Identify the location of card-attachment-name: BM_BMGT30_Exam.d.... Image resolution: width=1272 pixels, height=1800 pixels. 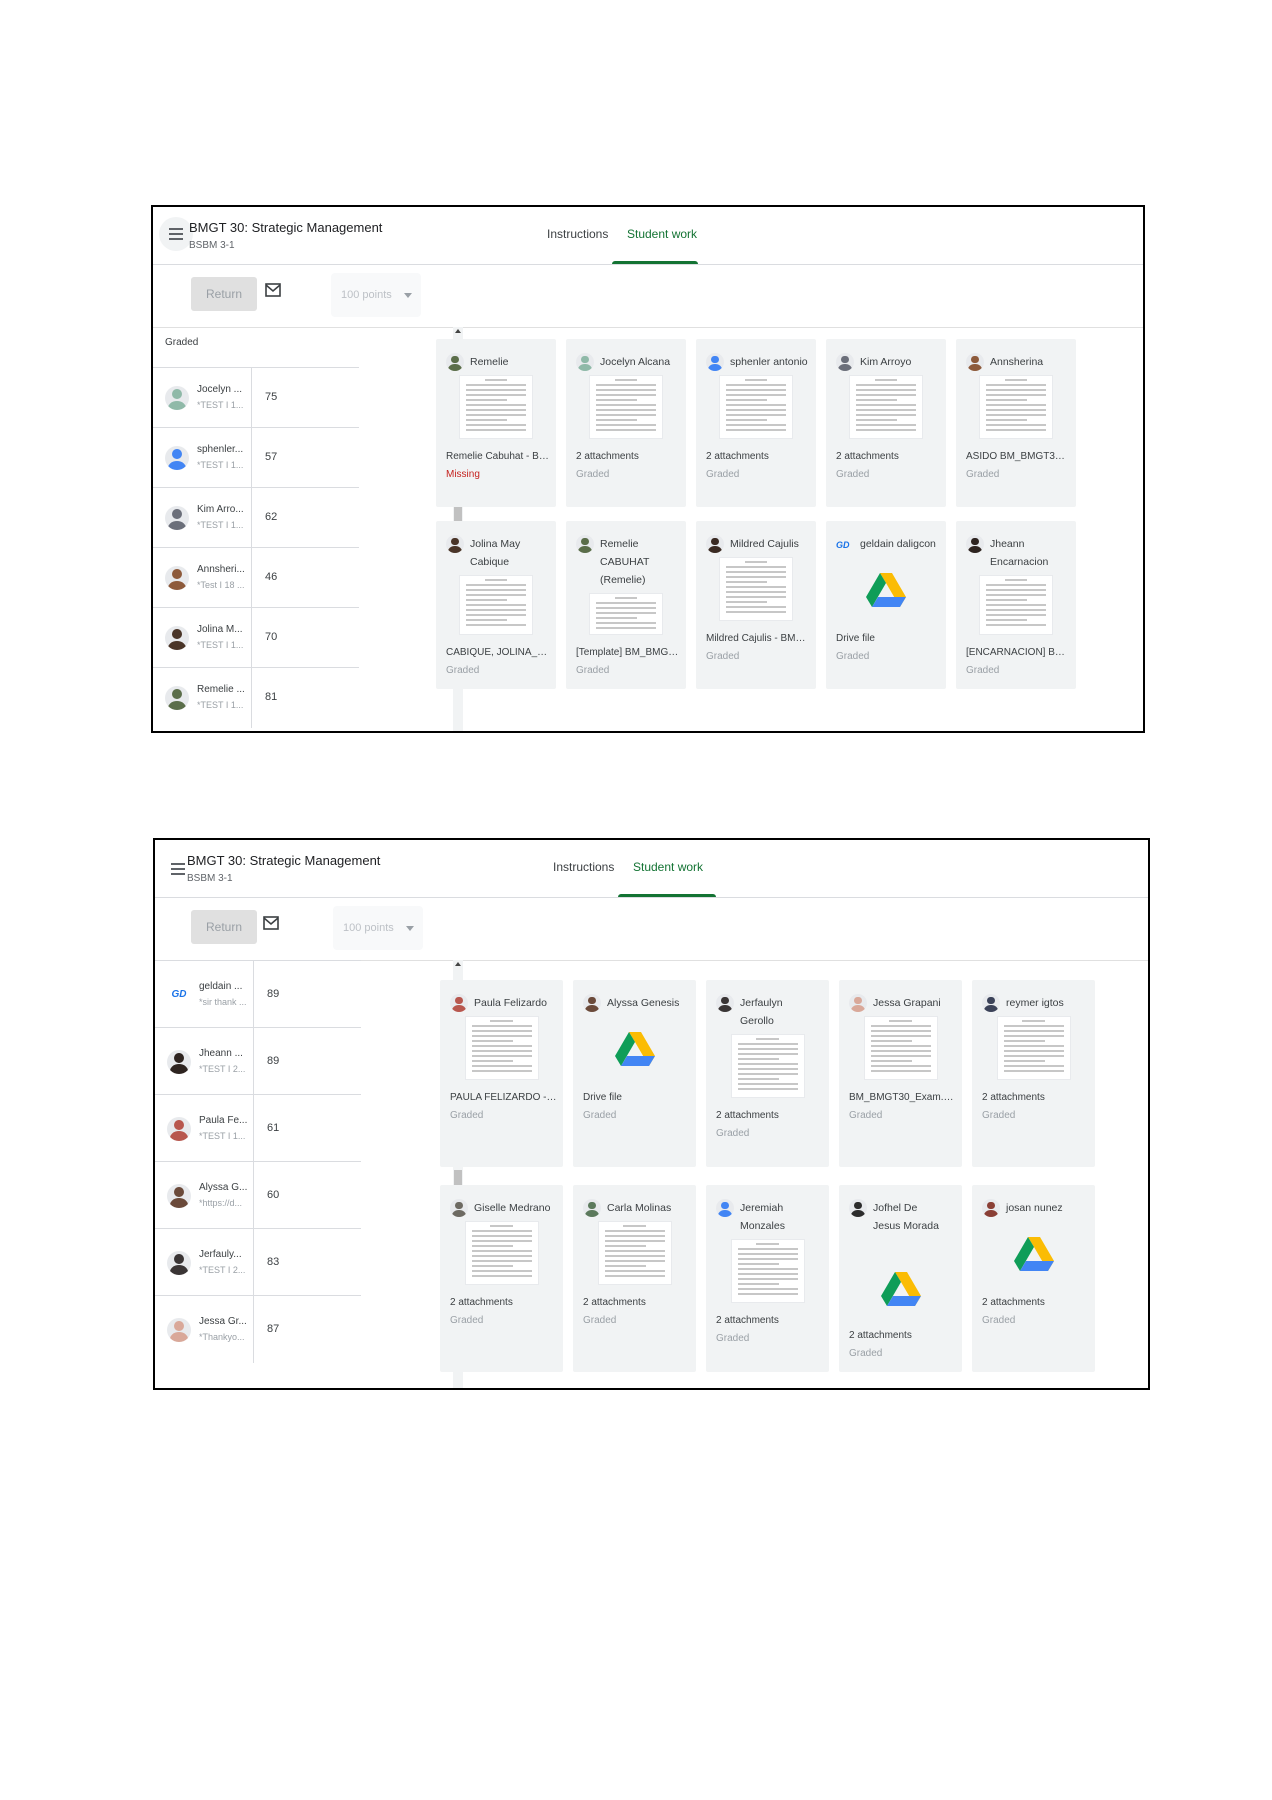
(902, 1097).